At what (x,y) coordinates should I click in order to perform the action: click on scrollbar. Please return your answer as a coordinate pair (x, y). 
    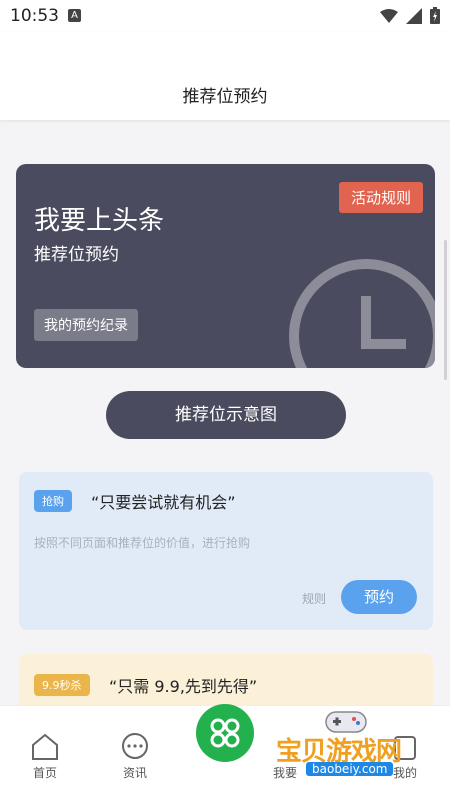
    Looking at the image, I should click on (445, 310).